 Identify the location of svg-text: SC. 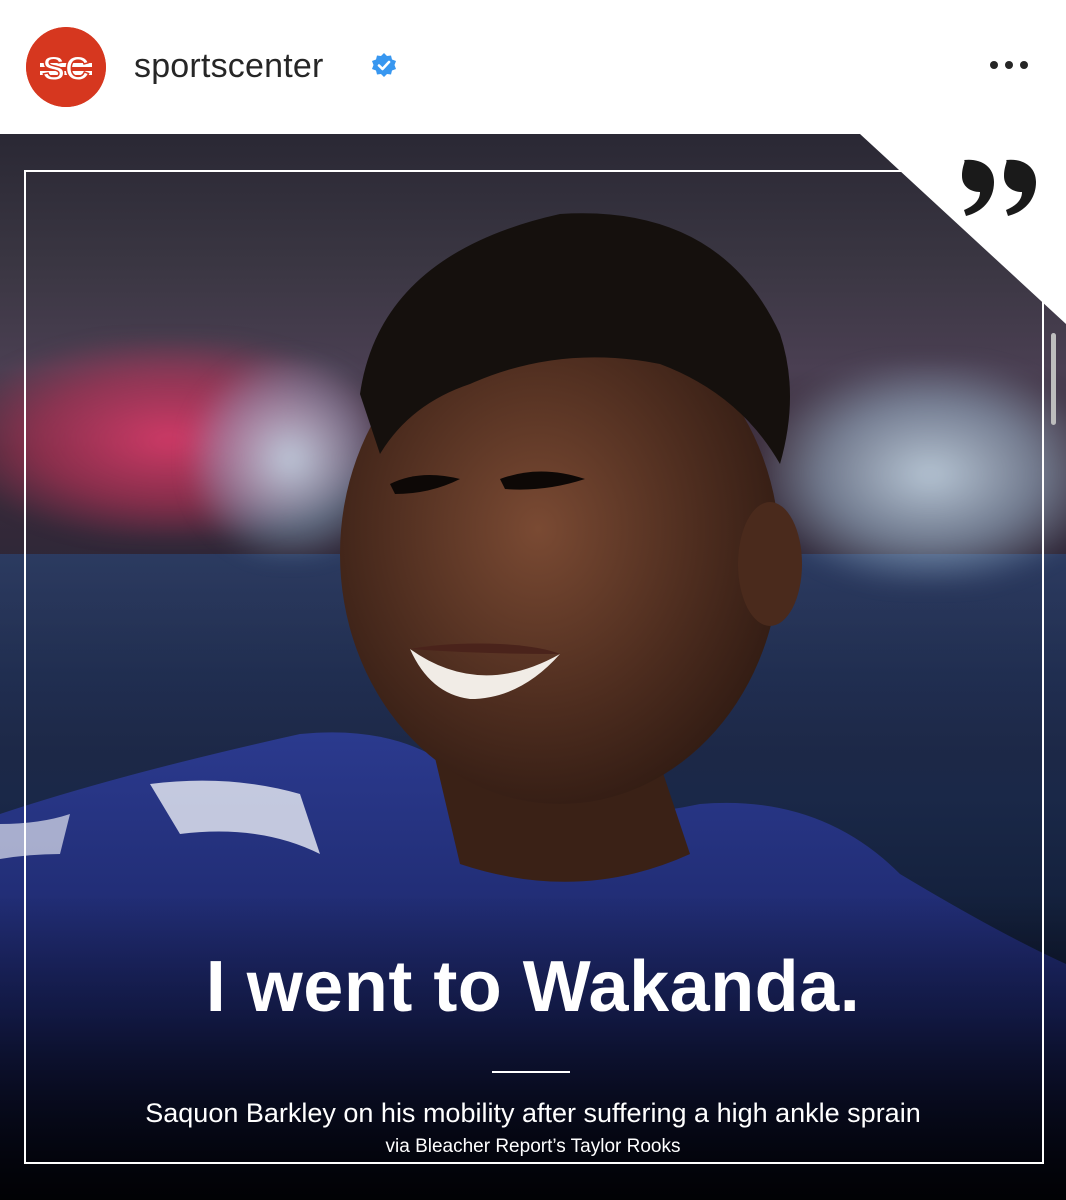
(65, 69).